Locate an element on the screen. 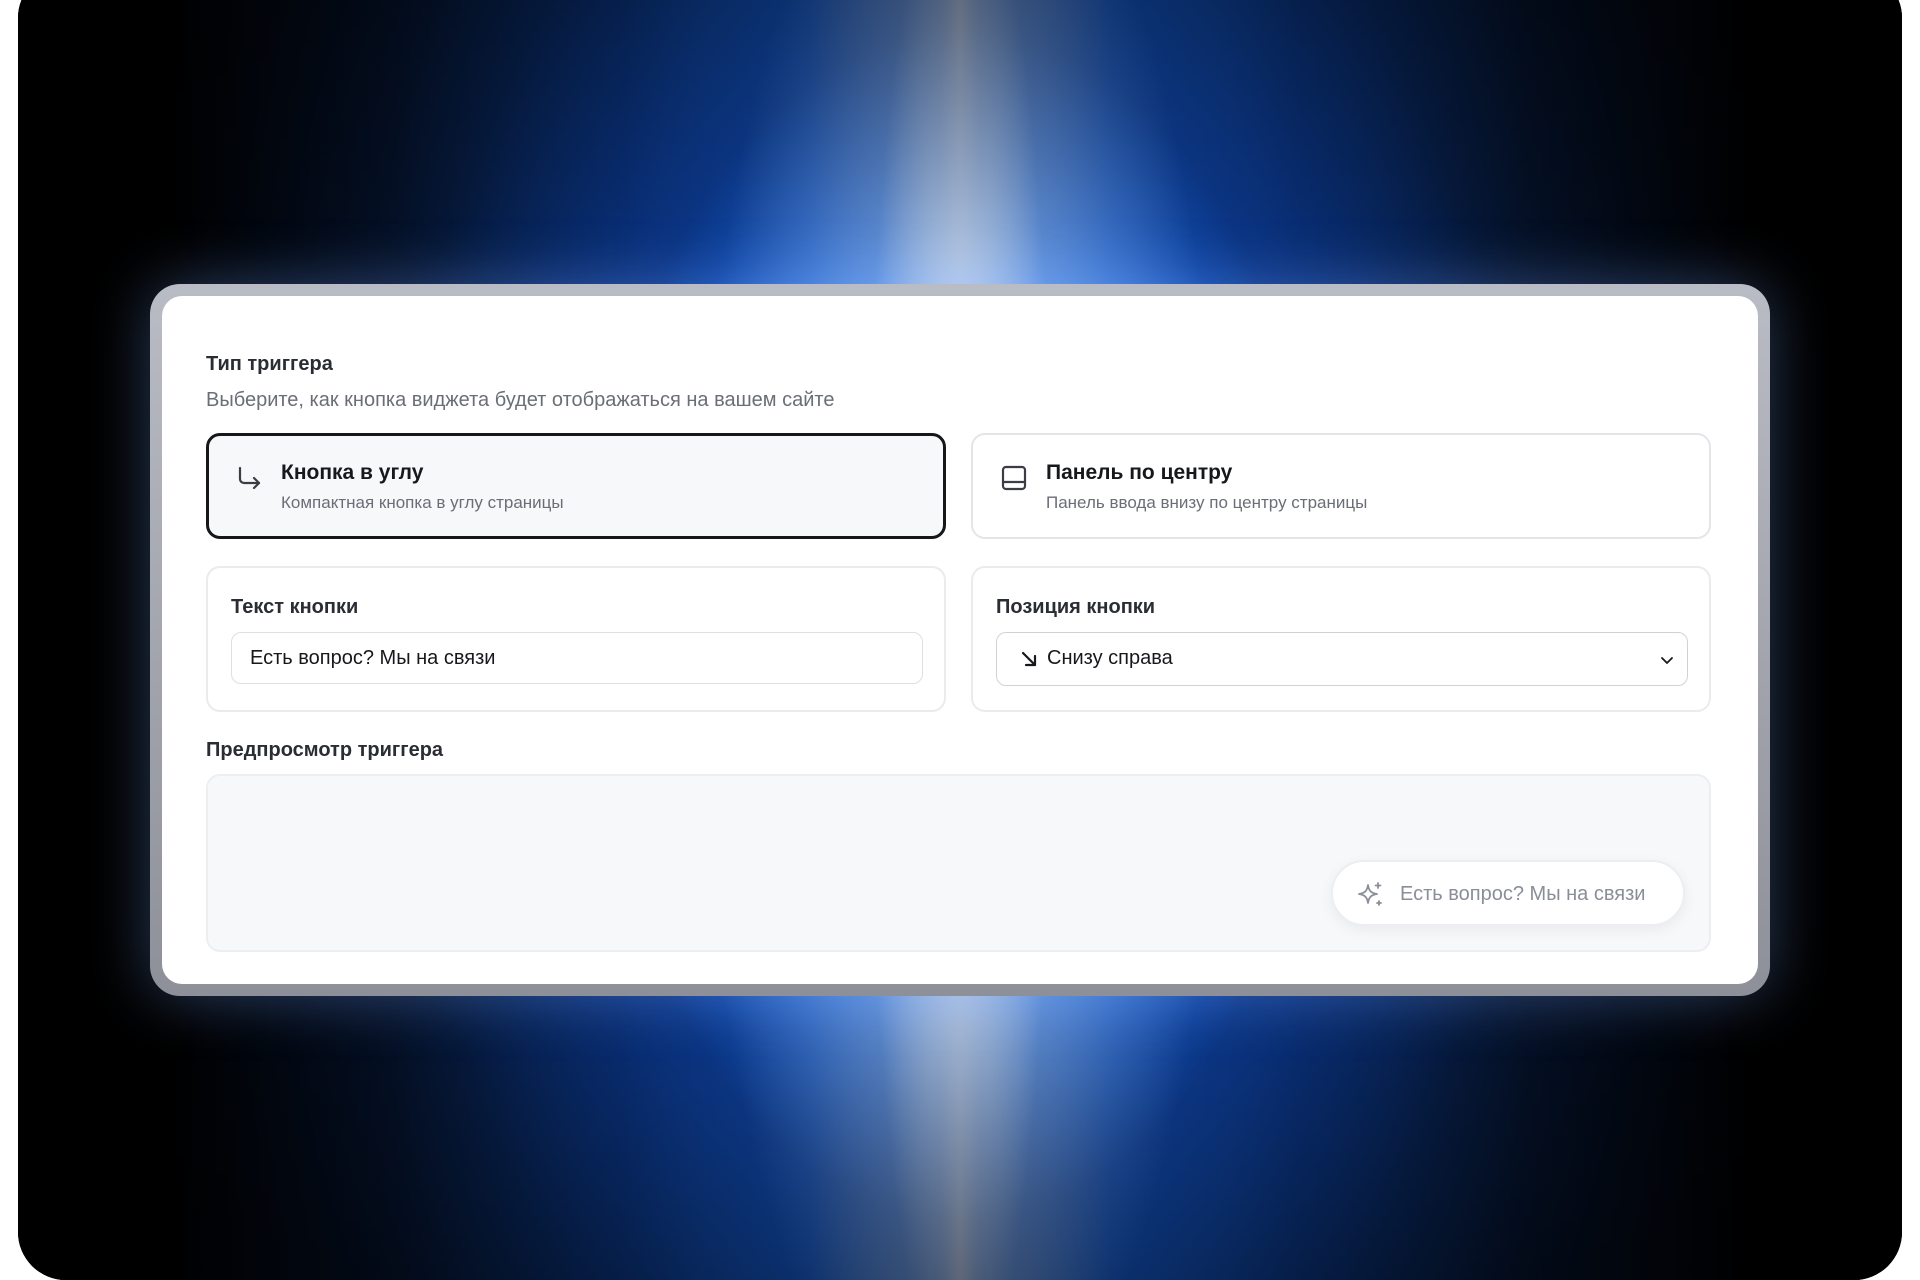  preview-trigger-text: Есть вопрос? Мы на связи is located at coordinates (1523, 894).